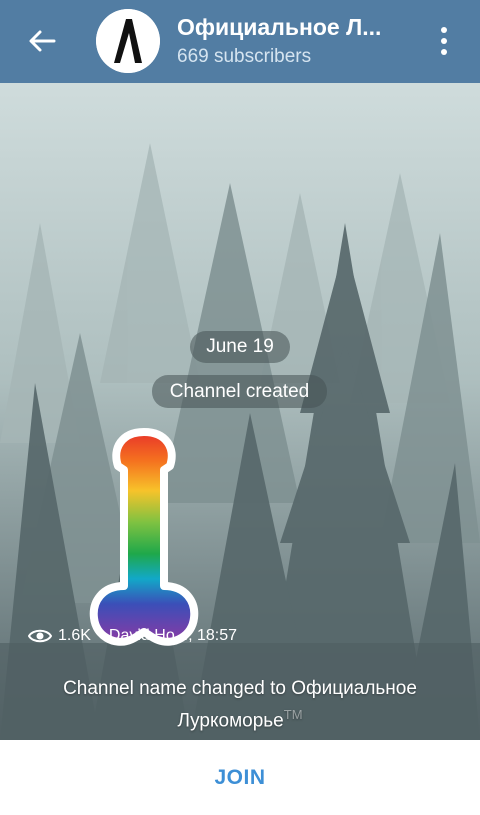 This screenshot has width=480, height=815. I want to click on message-meta: 1.6K David Ho..., 18:57, so click(148, 636).